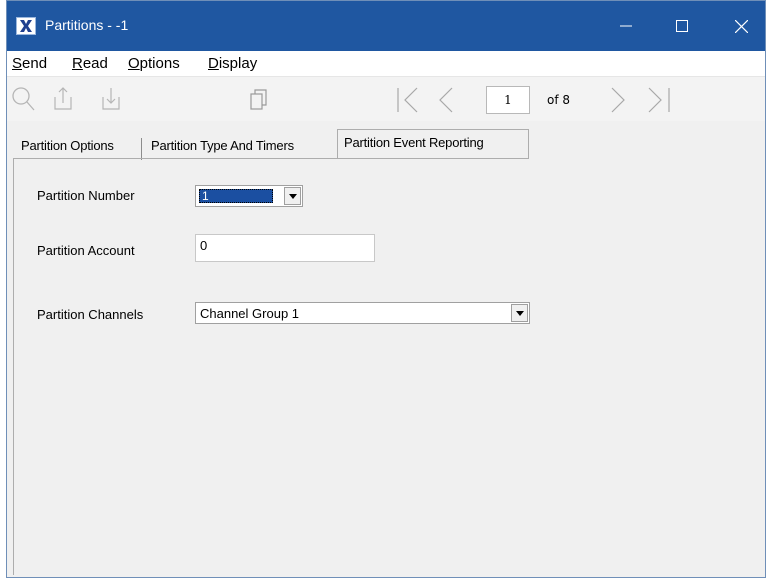 This screenshot has height=580, width=768. What do you see at coordinates (63, 100) in the screenshot?
I see `upload-icon` at bounding box center [63, 100].